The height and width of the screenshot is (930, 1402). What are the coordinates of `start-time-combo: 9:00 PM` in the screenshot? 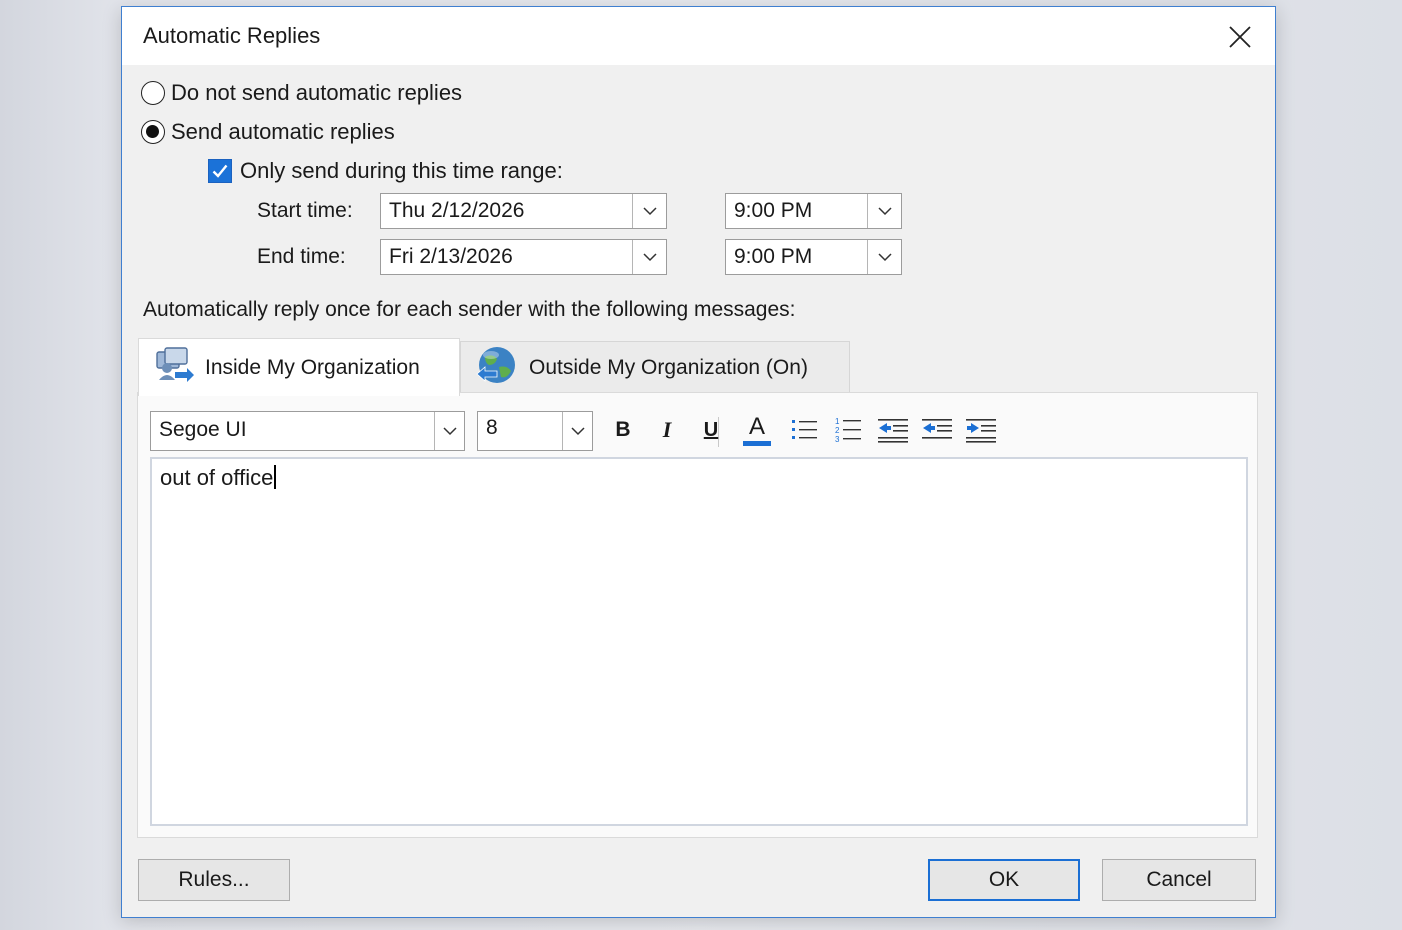 It's located at (813, 211).